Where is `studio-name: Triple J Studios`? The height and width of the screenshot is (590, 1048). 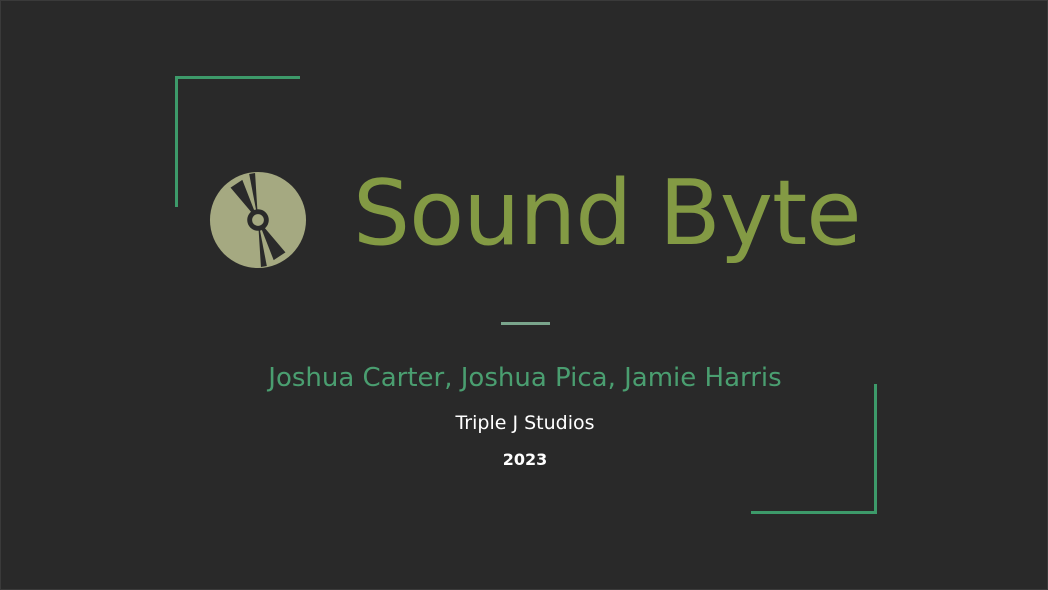
studio-name: Triple J Studios is located at coordinates (525, 423).